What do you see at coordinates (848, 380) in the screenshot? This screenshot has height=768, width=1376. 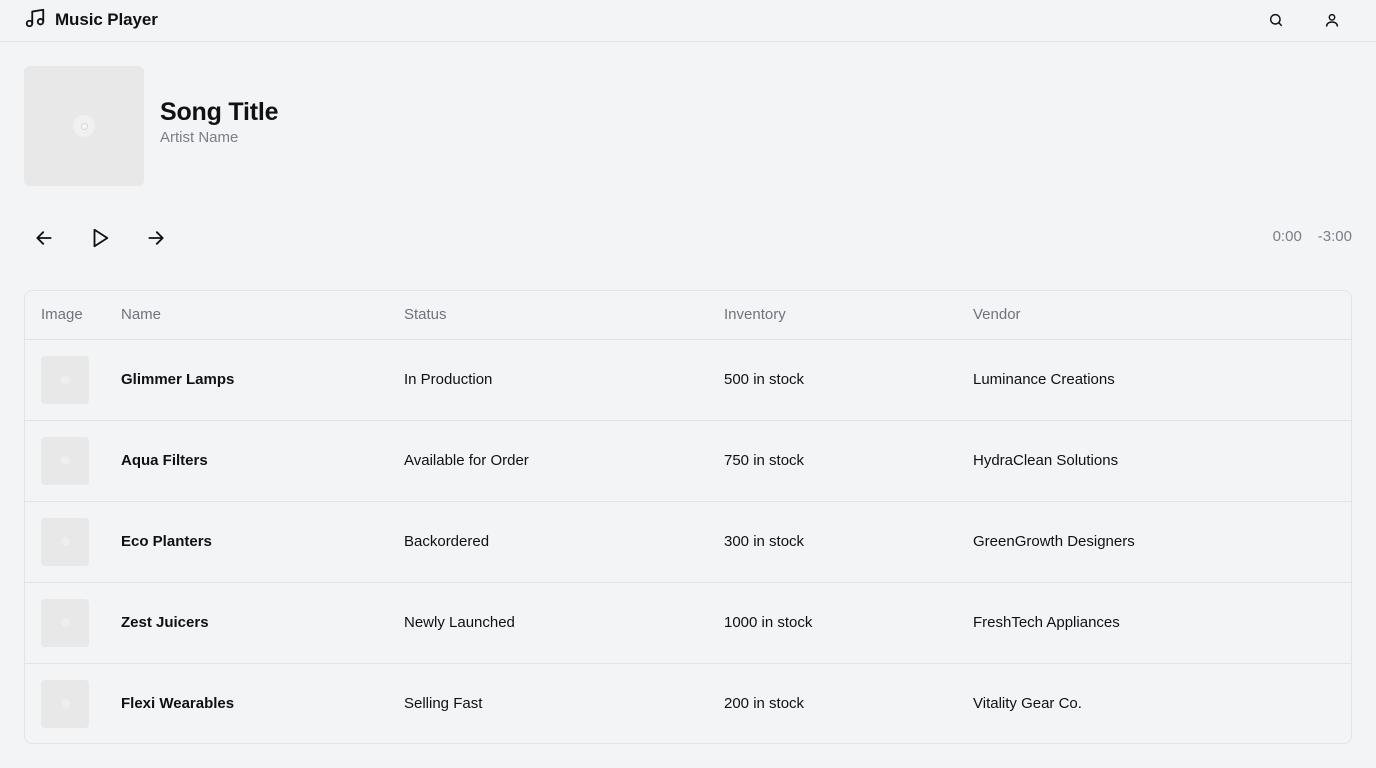 I see `product-inventory: 500 in stock` at bounding box center [848, 380].